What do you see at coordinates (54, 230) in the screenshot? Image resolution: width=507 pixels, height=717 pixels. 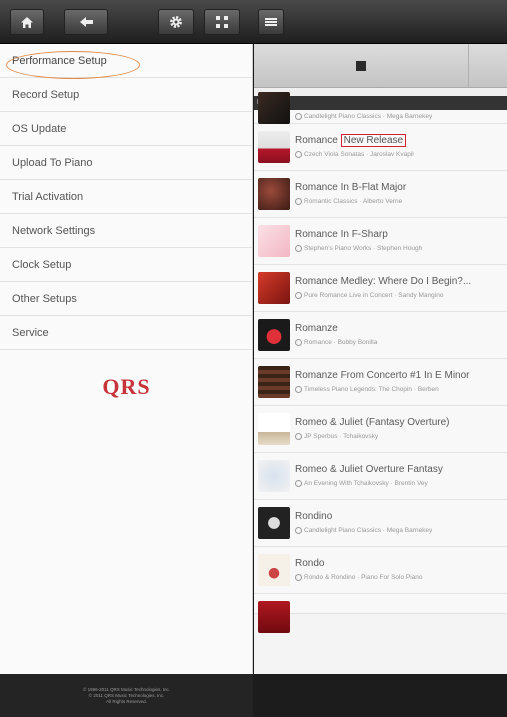 I see `sidebar-item-label: Network Settings` at bounding box center [54, 230].